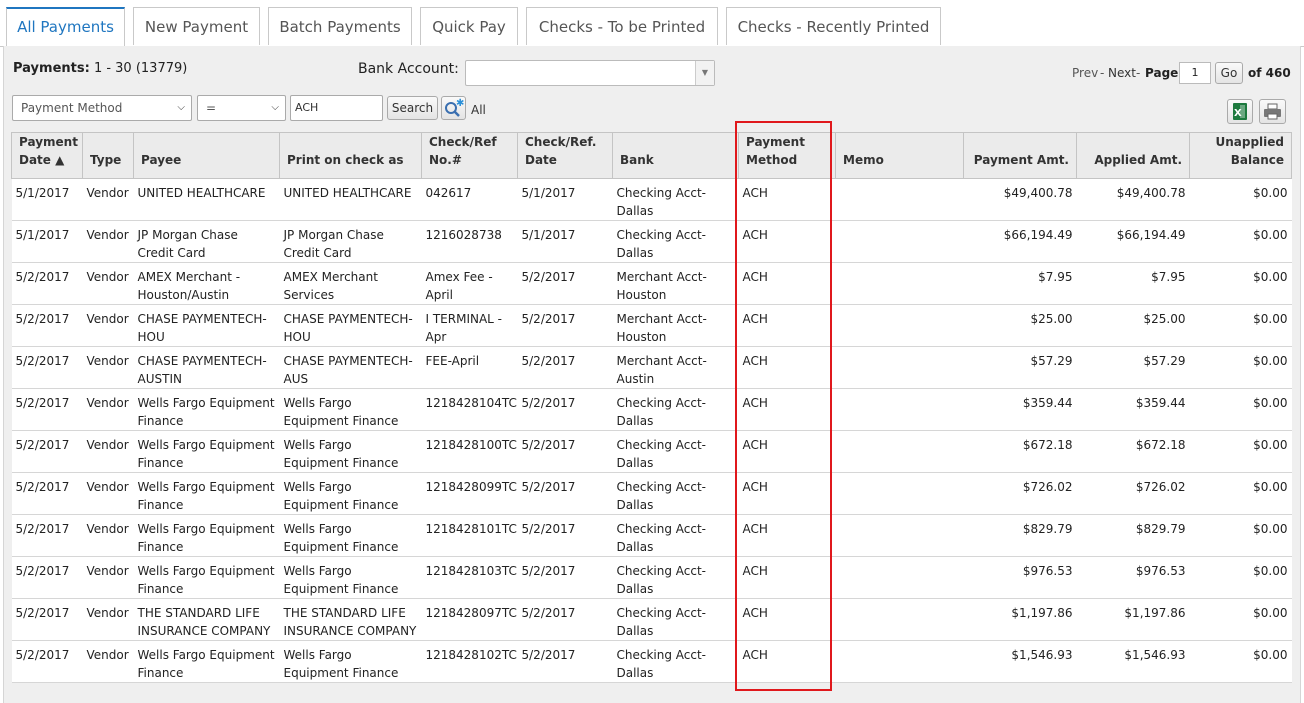 This screenshot has height=703, width=1304. Describe the element at coordinates (206, 619) in the screenshot. I see `cell-payee: THE STANDARD LIFE INSURANCE COMPANY` at that location.